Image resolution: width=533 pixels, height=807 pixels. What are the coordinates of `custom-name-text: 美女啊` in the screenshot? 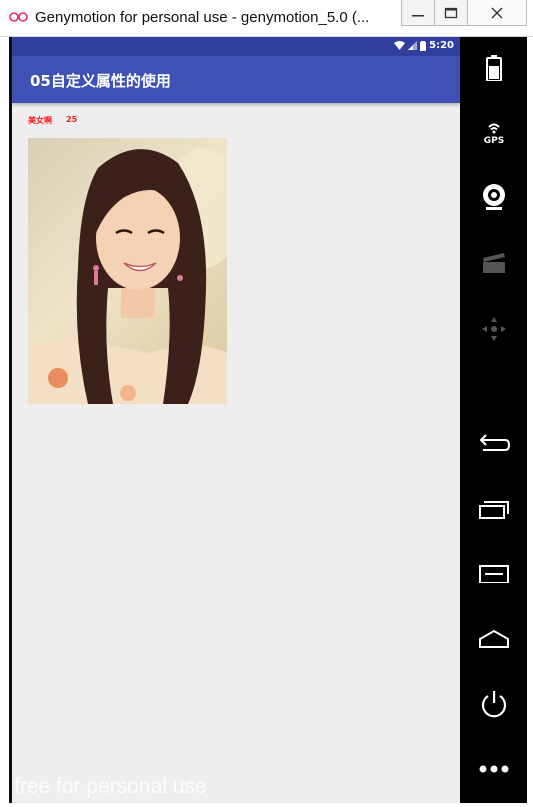 It's located at (40, 120).